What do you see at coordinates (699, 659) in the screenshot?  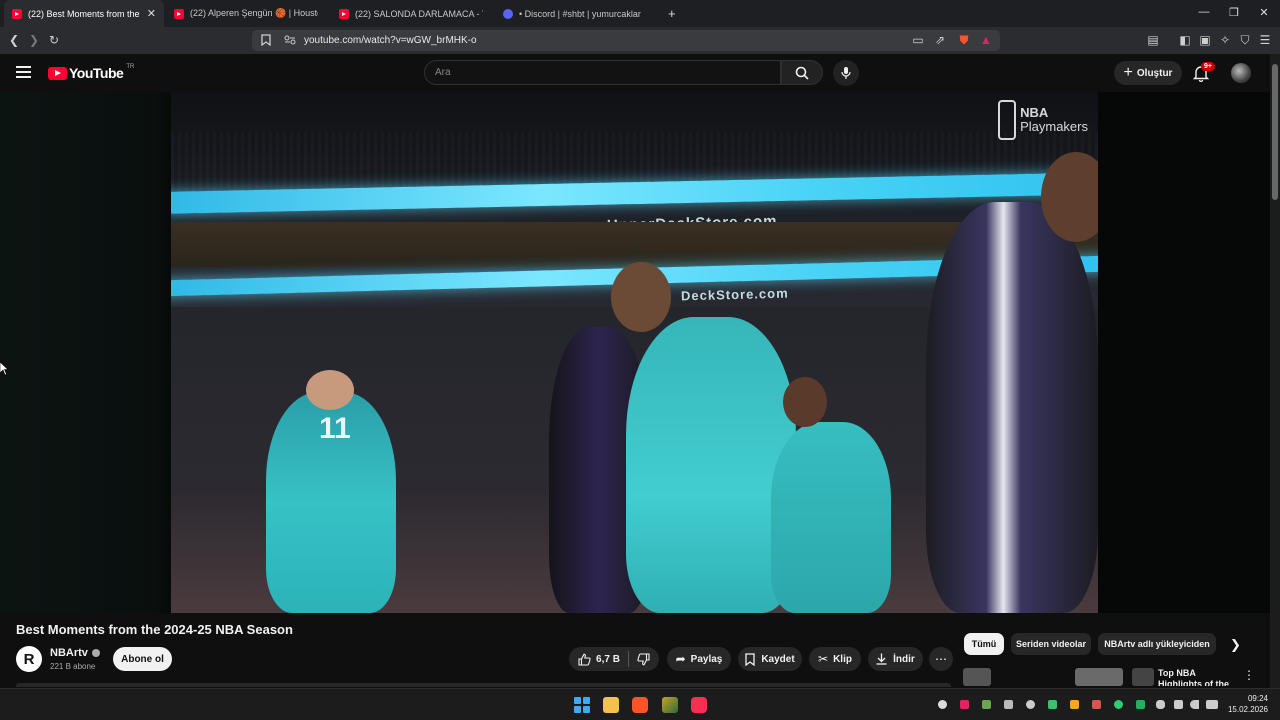 I see `share-button: ➦ Paylaş` at bounding box center [699, 659].